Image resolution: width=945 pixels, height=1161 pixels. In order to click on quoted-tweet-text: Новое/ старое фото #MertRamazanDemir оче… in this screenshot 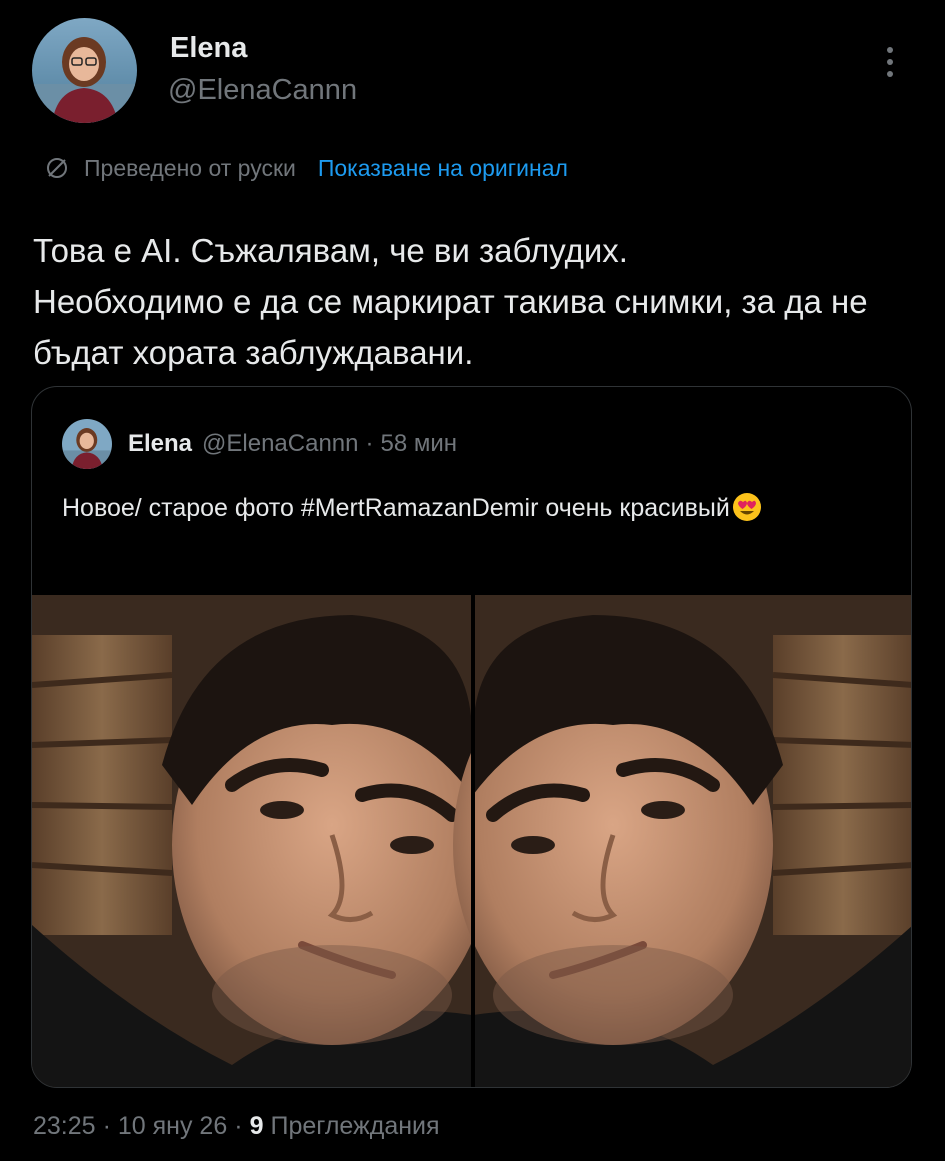, I will do `click(472, 508)`.